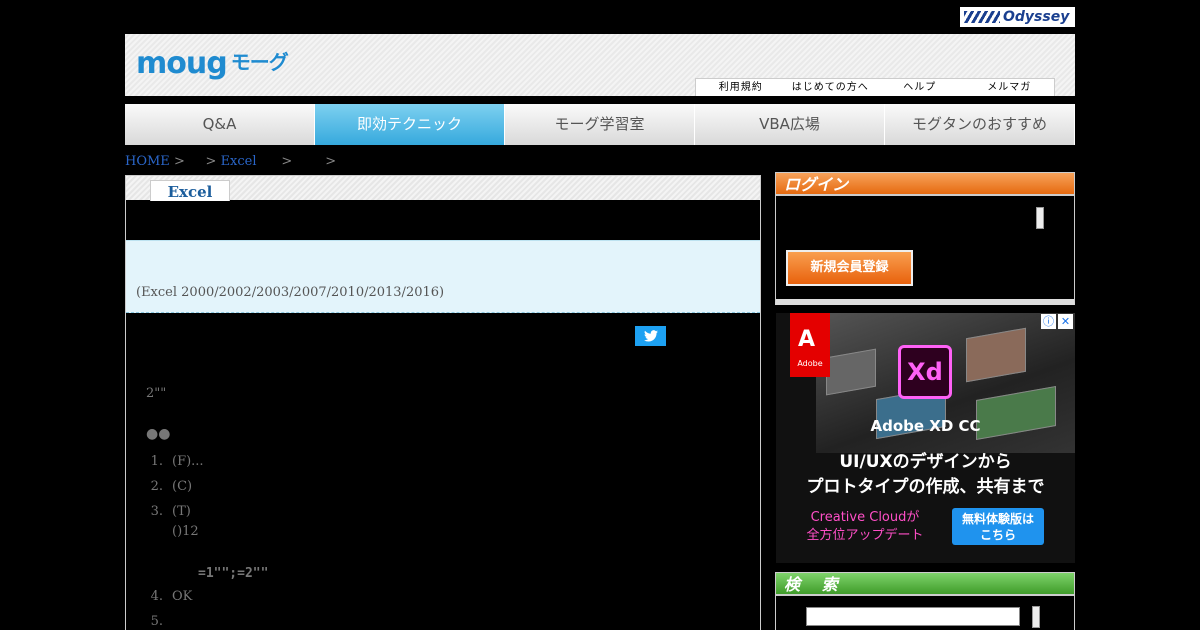 Image resolution: width=1200 pixels, height=630 pixels. Describe the element at coordinates (925, 462) in the screenshot. I see `ad-headline-1: UI/UXのデザインから` at that location.